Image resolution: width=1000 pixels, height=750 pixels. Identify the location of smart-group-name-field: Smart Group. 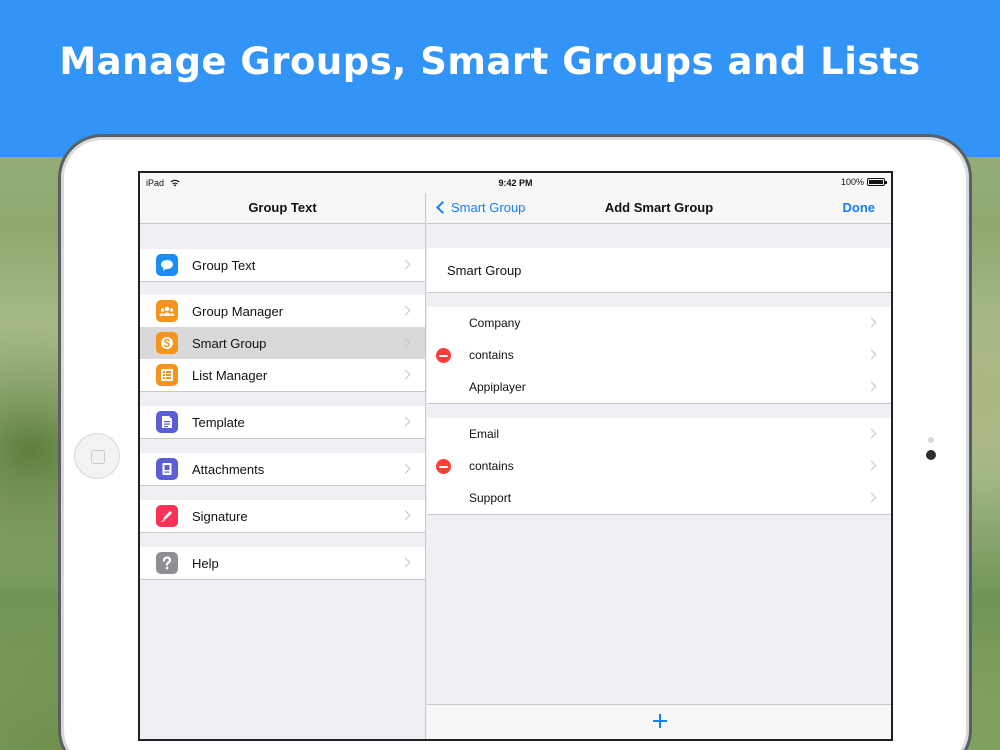
(659, 270).